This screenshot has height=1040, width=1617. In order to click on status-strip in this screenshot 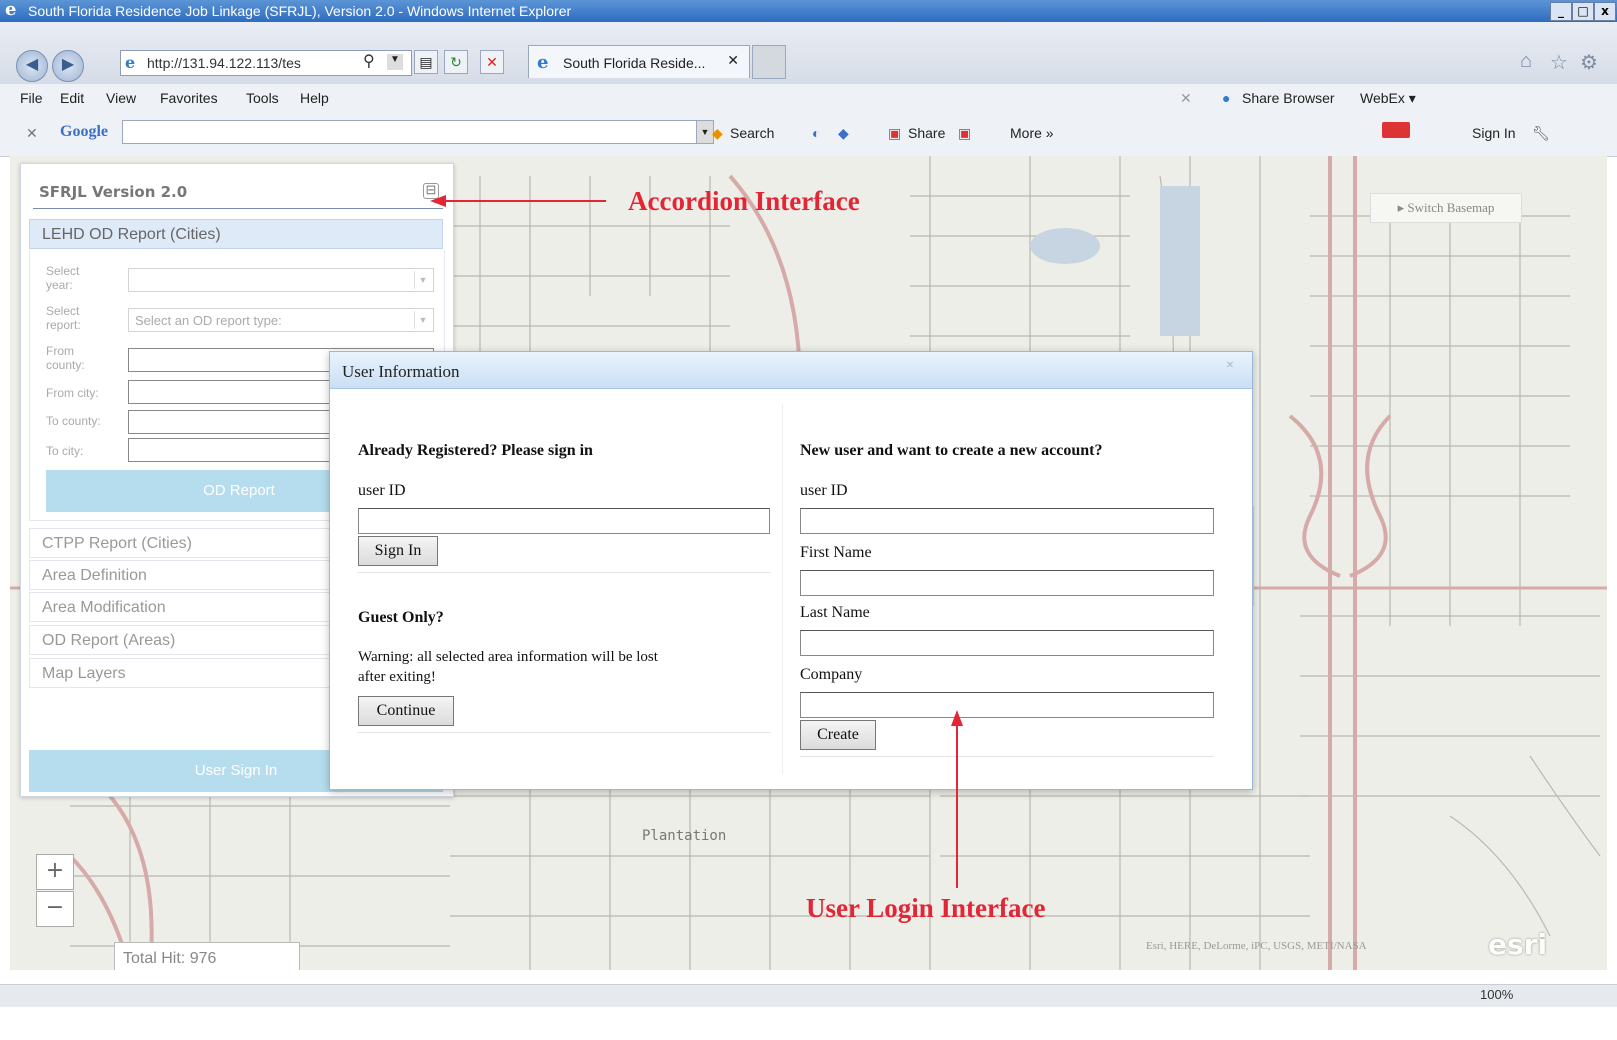, I will do `click(808, 995)`.